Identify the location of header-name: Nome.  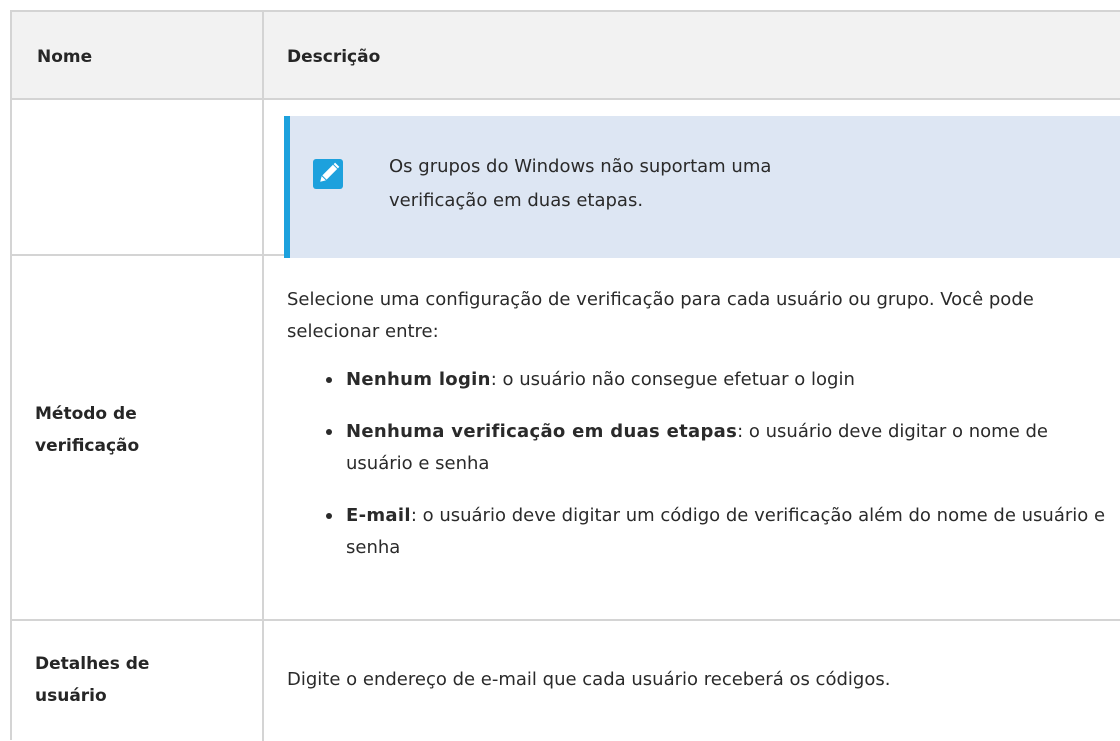
(65, 57).